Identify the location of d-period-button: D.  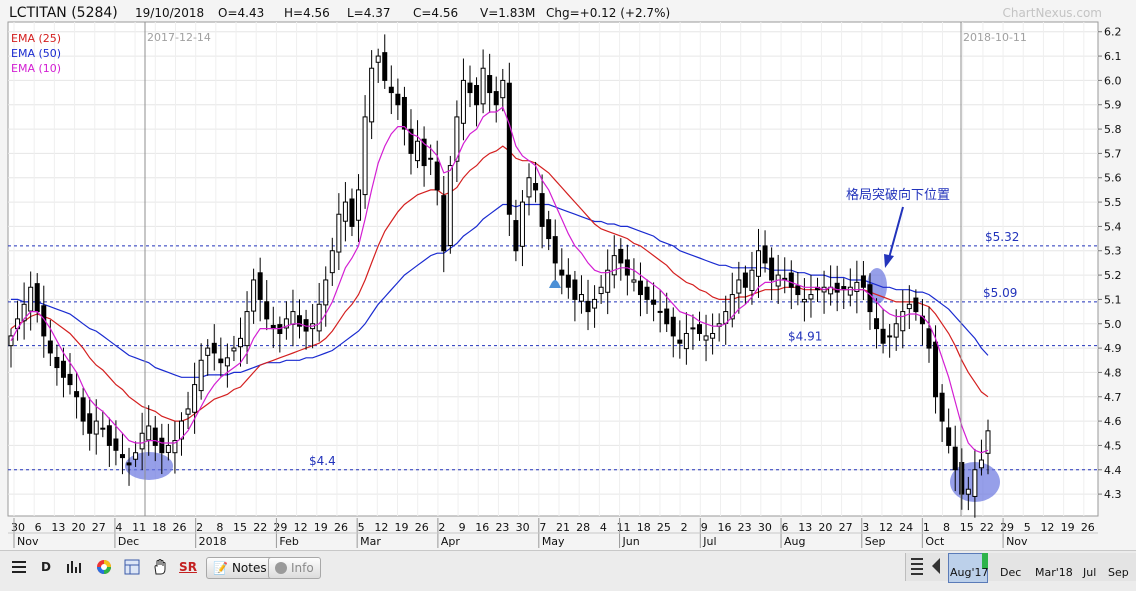
(46, 567).